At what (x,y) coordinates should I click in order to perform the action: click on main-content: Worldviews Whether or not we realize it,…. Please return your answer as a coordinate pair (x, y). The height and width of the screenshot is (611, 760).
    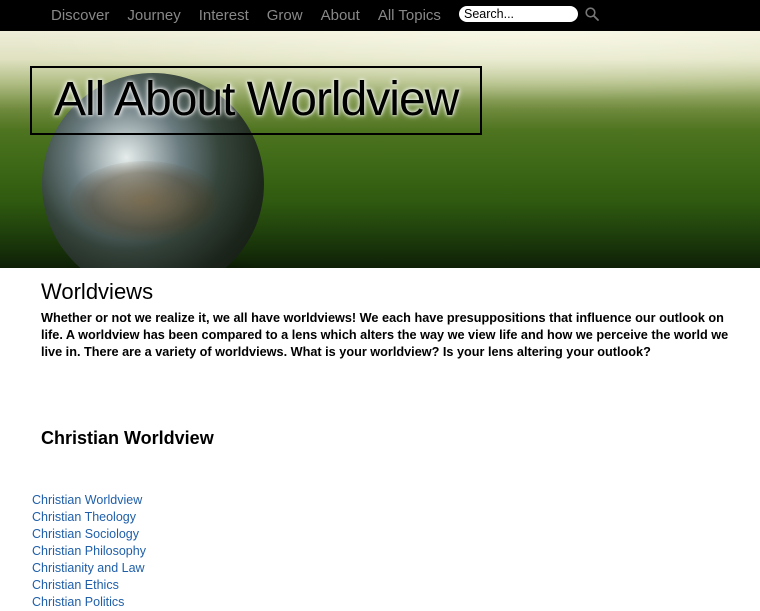
    Looking at the image, I should click on (386, 319).